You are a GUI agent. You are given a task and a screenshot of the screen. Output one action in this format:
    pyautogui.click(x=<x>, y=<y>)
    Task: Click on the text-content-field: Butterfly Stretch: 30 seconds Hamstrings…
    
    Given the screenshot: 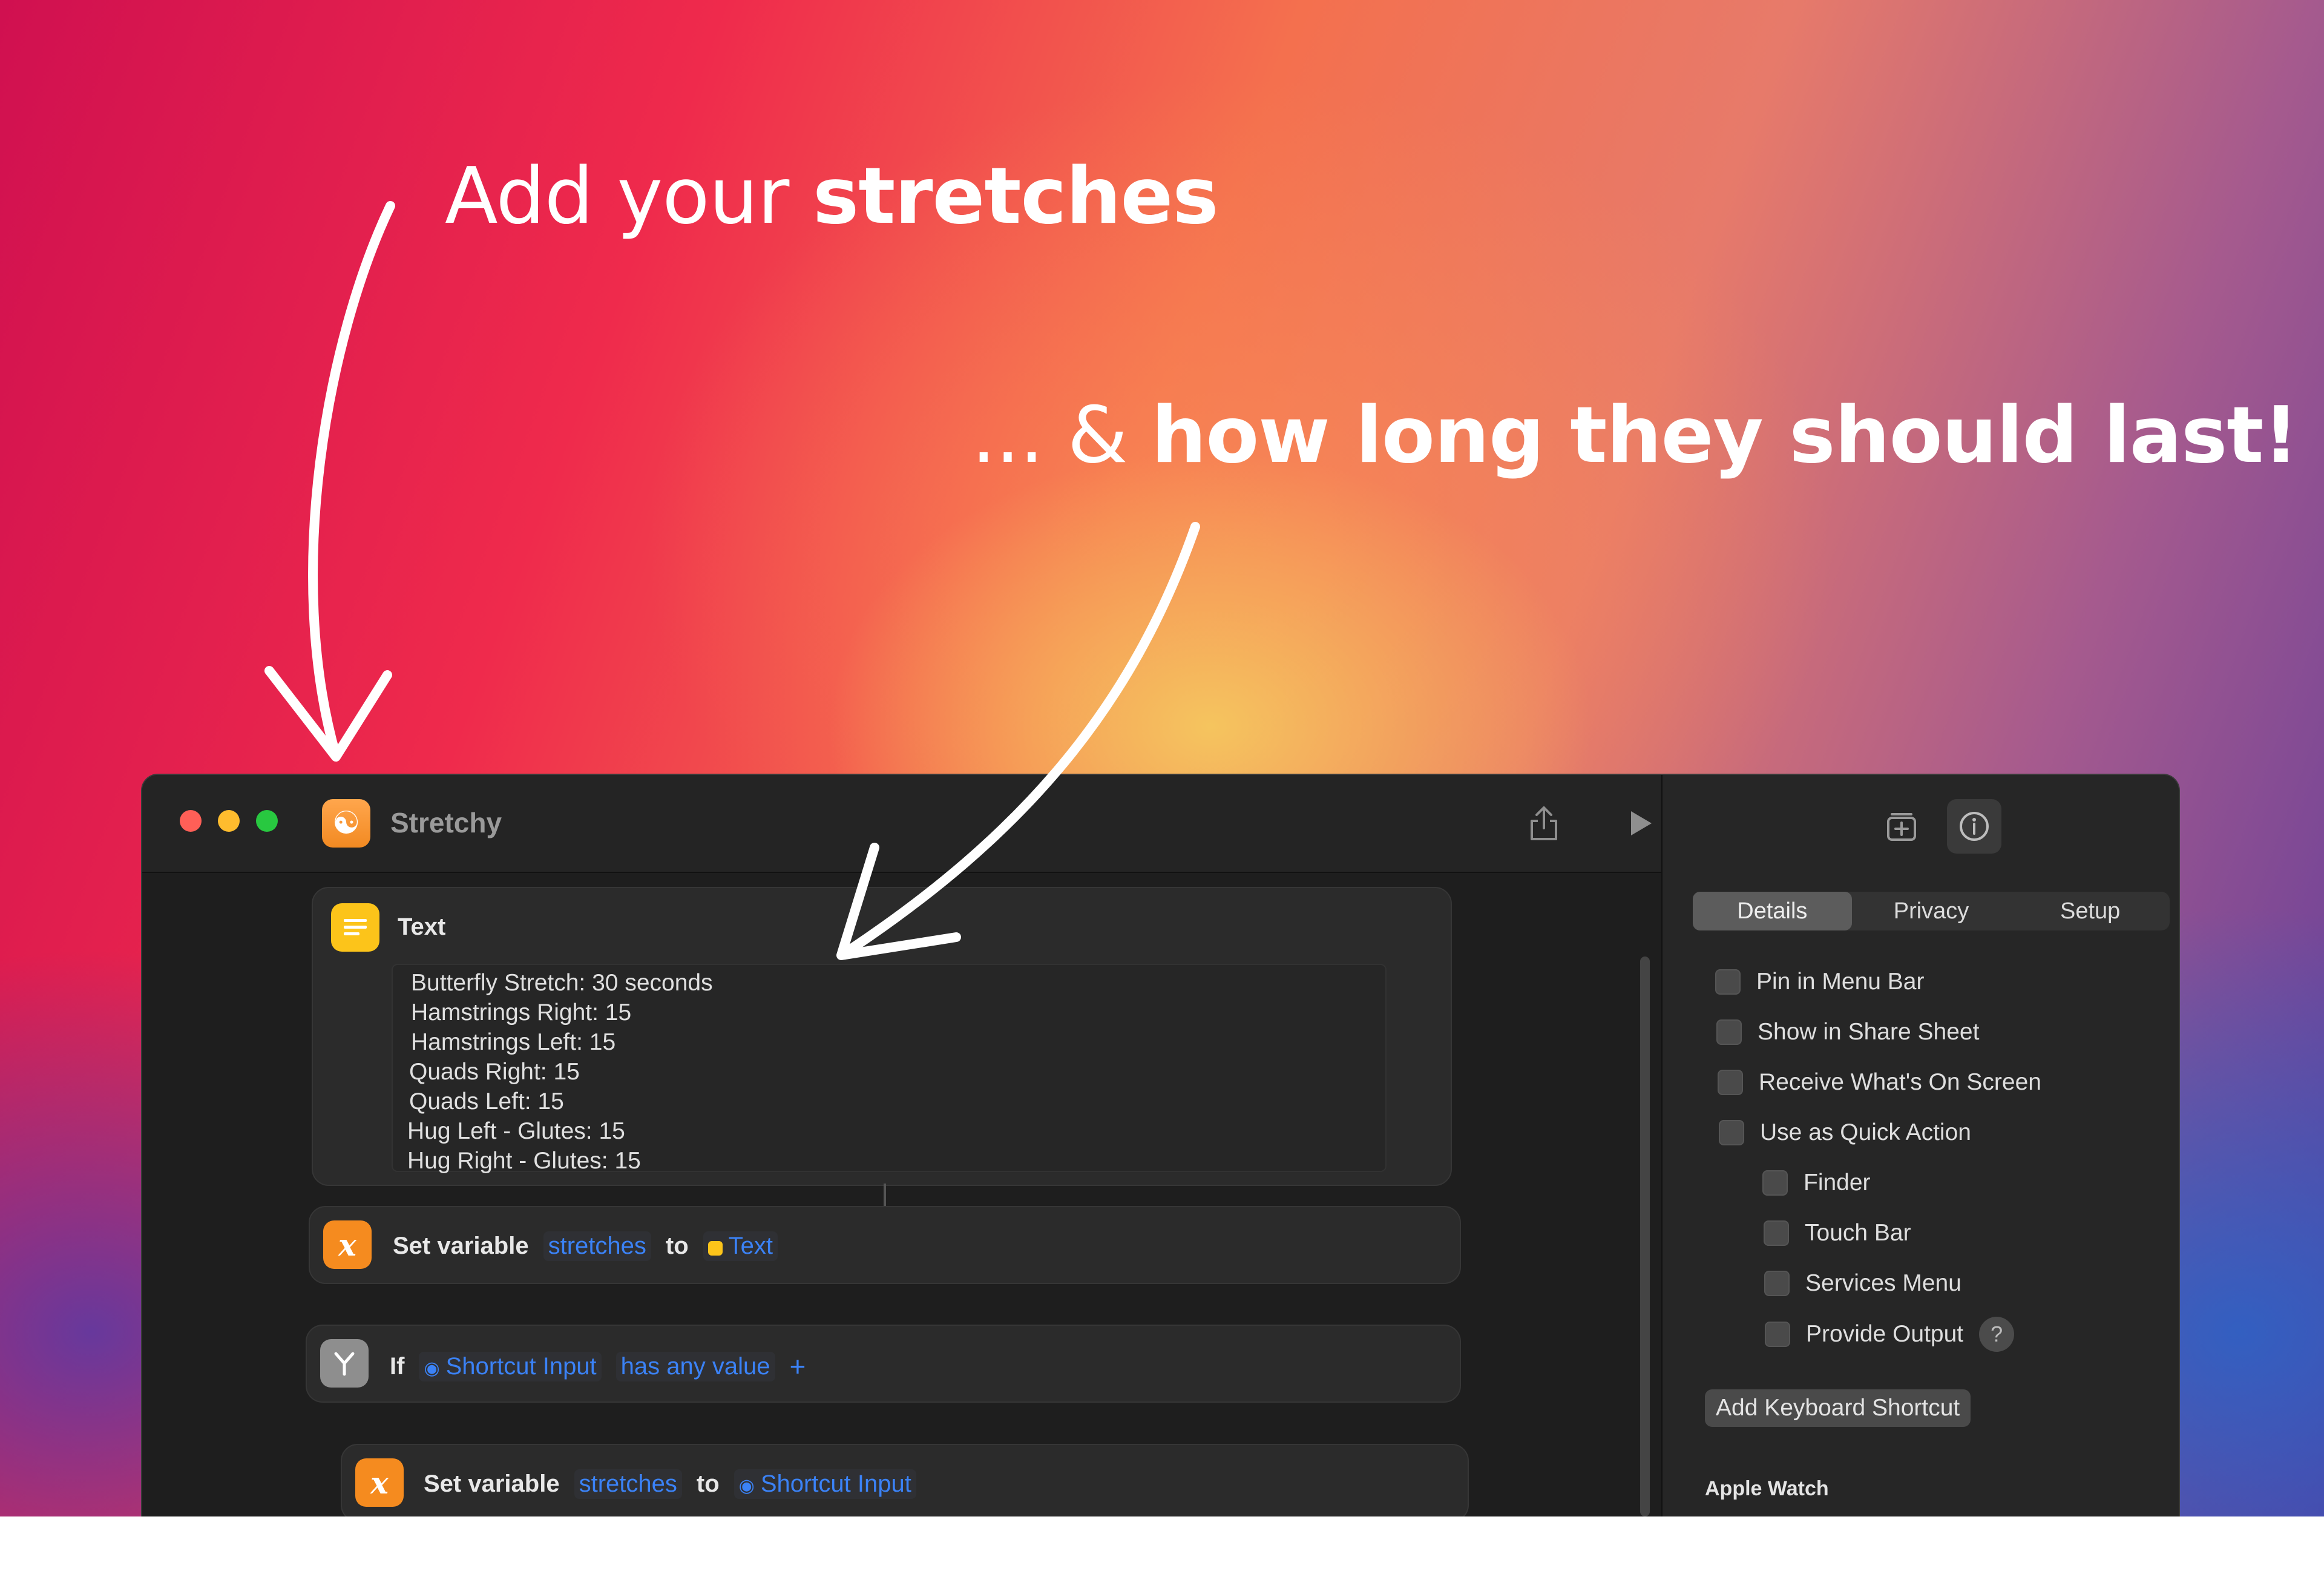 What is the action you would take?
    pyautogui.click(x=889, y=1069)
    